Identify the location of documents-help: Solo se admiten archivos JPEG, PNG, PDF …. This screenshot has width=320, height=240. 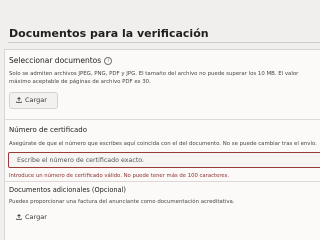
(154, 78).